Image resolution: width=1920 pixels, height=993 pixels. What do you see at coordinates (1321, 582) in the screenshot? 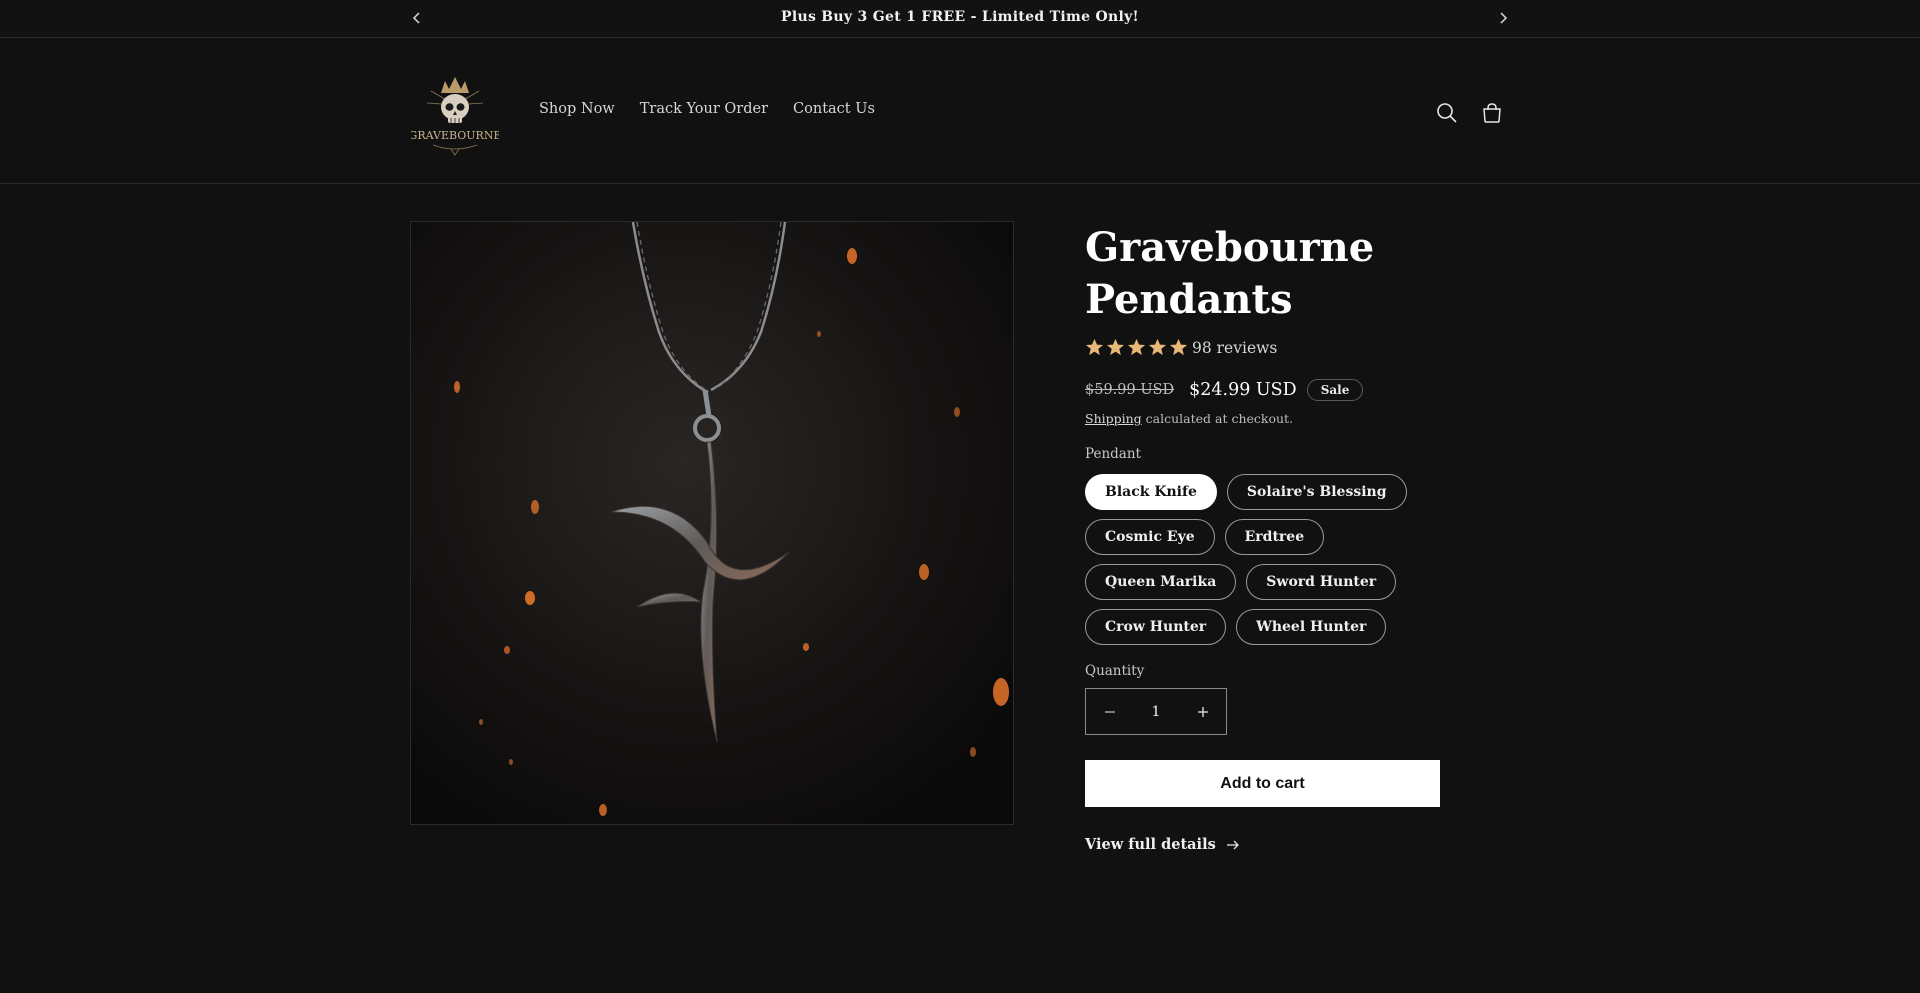
I see `variant-sword-hunter: Sword Hunter` at bounding box center [1321, 582].